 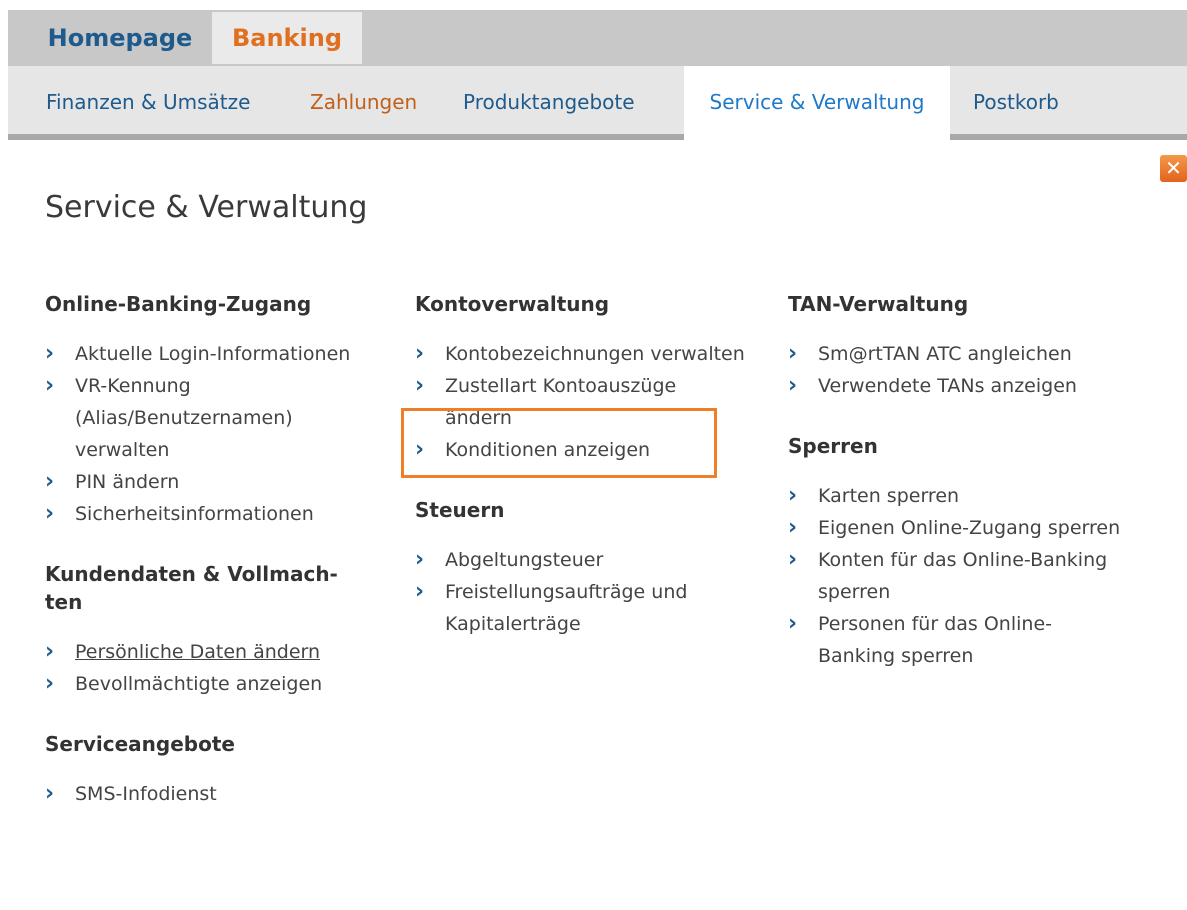 What do you see at coordinates (210, 482) in the screenshot?
I see `link-pin-aendern: › PIN ändern` at bounding box center [210, 482].